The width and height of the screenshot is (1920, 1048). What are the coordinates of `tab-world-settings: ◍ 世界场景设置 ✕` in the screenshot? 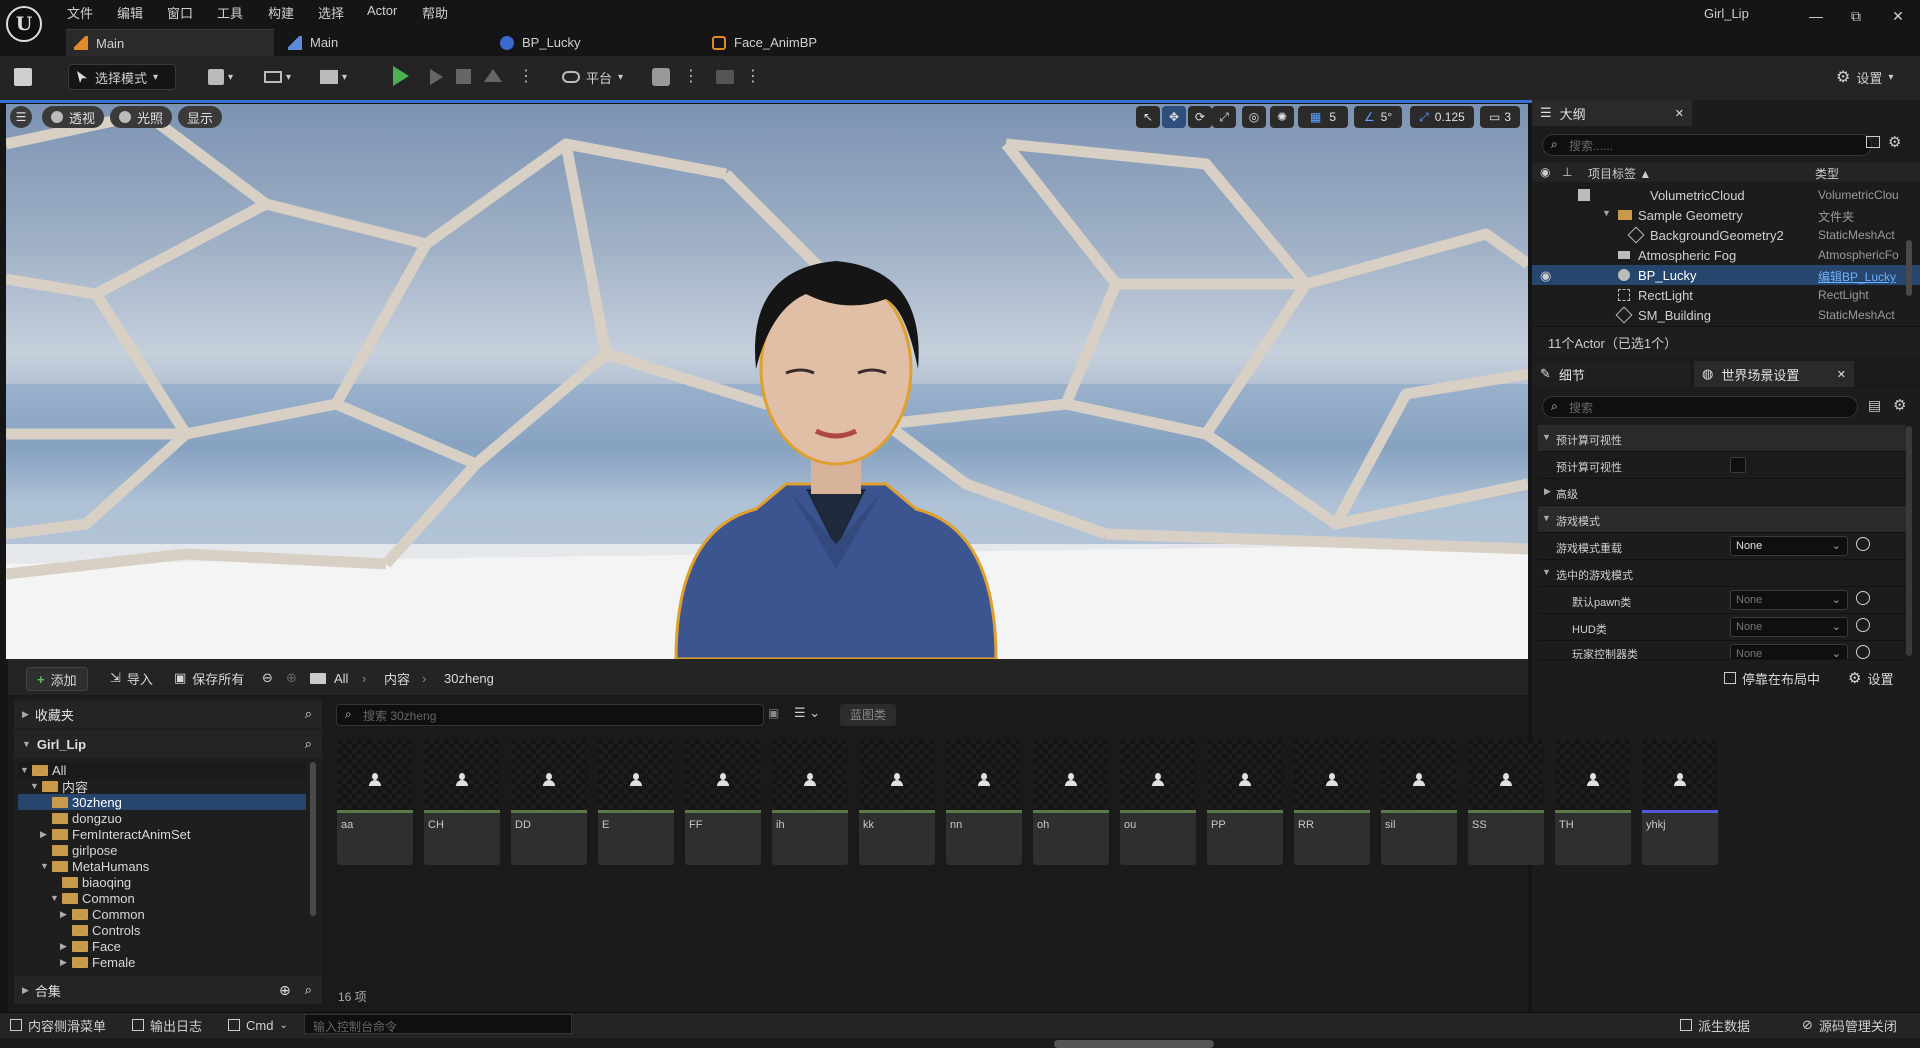 It's located at (1774, 374).